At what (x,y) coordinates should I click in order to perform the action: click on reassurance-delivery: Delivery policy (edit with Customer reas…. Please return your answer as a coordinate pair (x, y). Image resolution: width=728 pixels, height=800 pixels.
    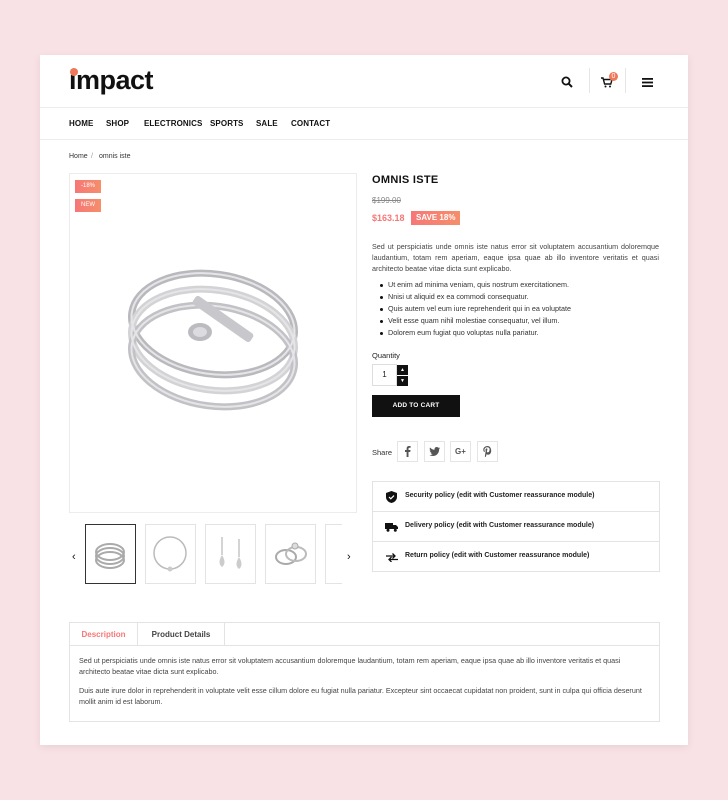
    Looking at the image, I should click on (516, 527).